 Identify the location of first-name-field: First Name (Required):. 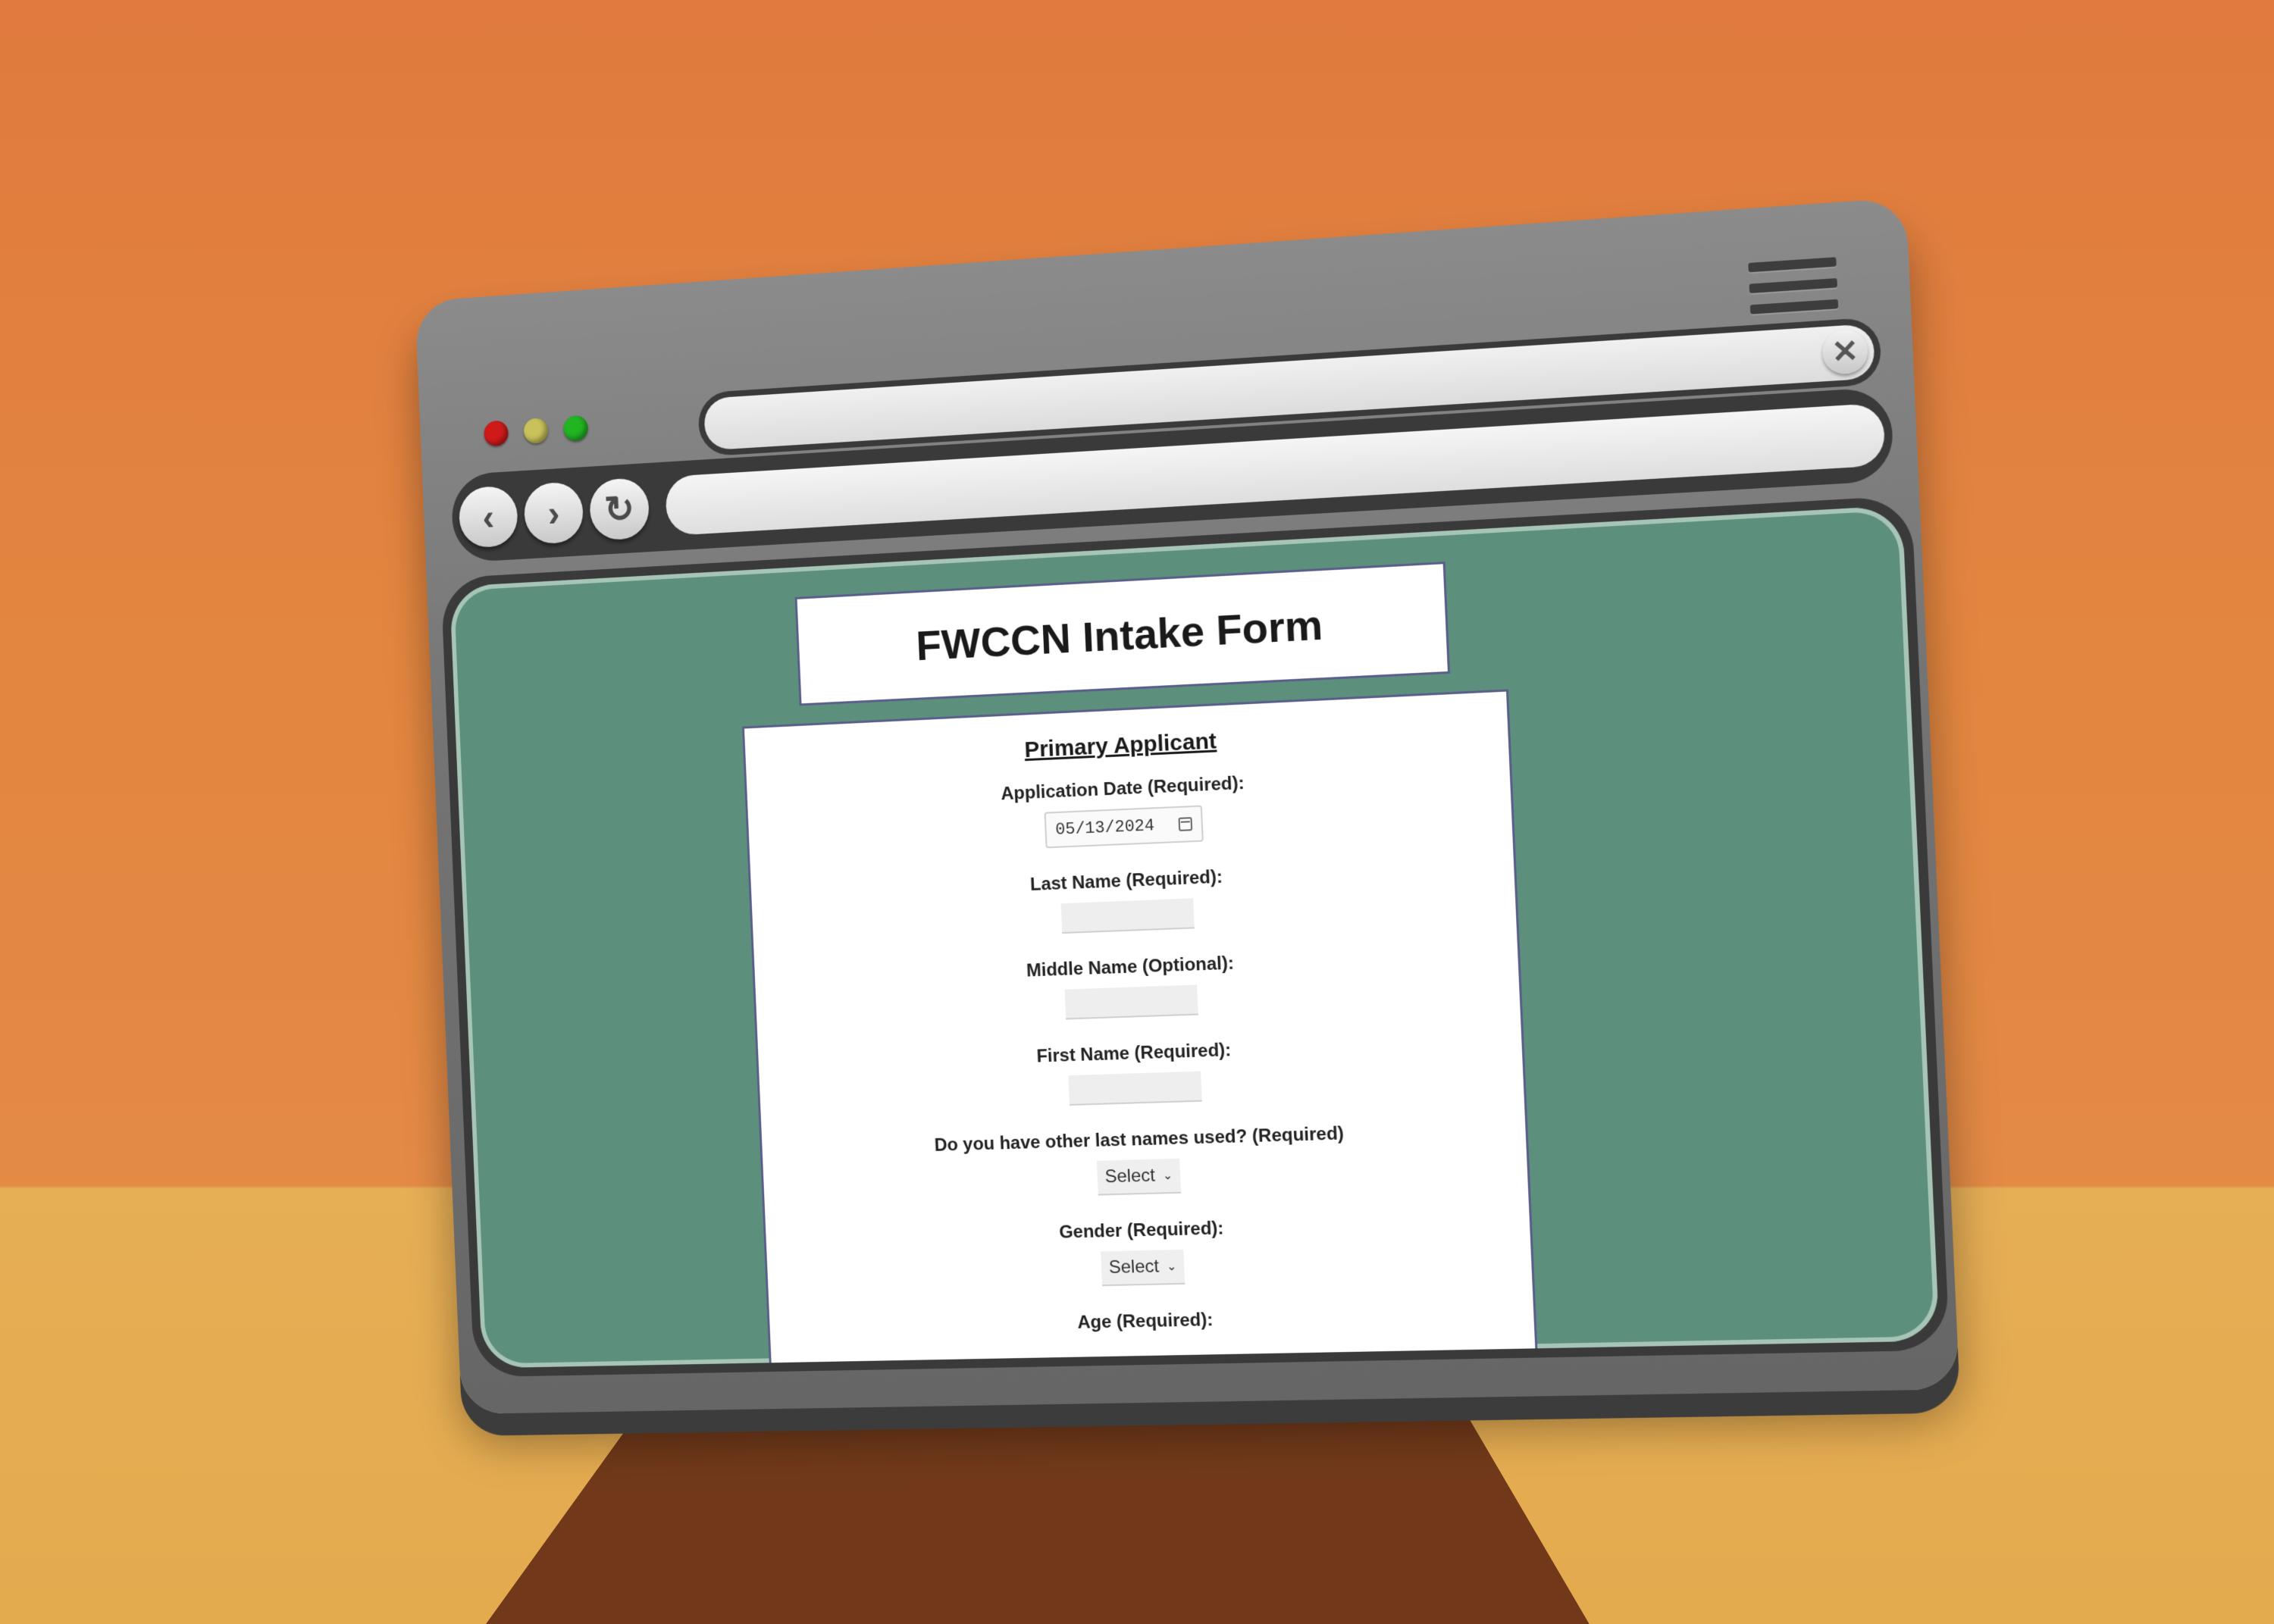
(1134, 1073).